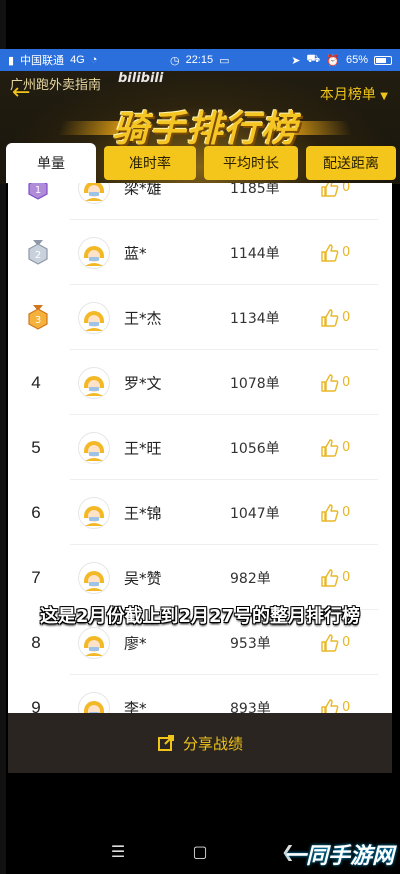  I want to click on share-button: 分享战绩, so click(200, 743).